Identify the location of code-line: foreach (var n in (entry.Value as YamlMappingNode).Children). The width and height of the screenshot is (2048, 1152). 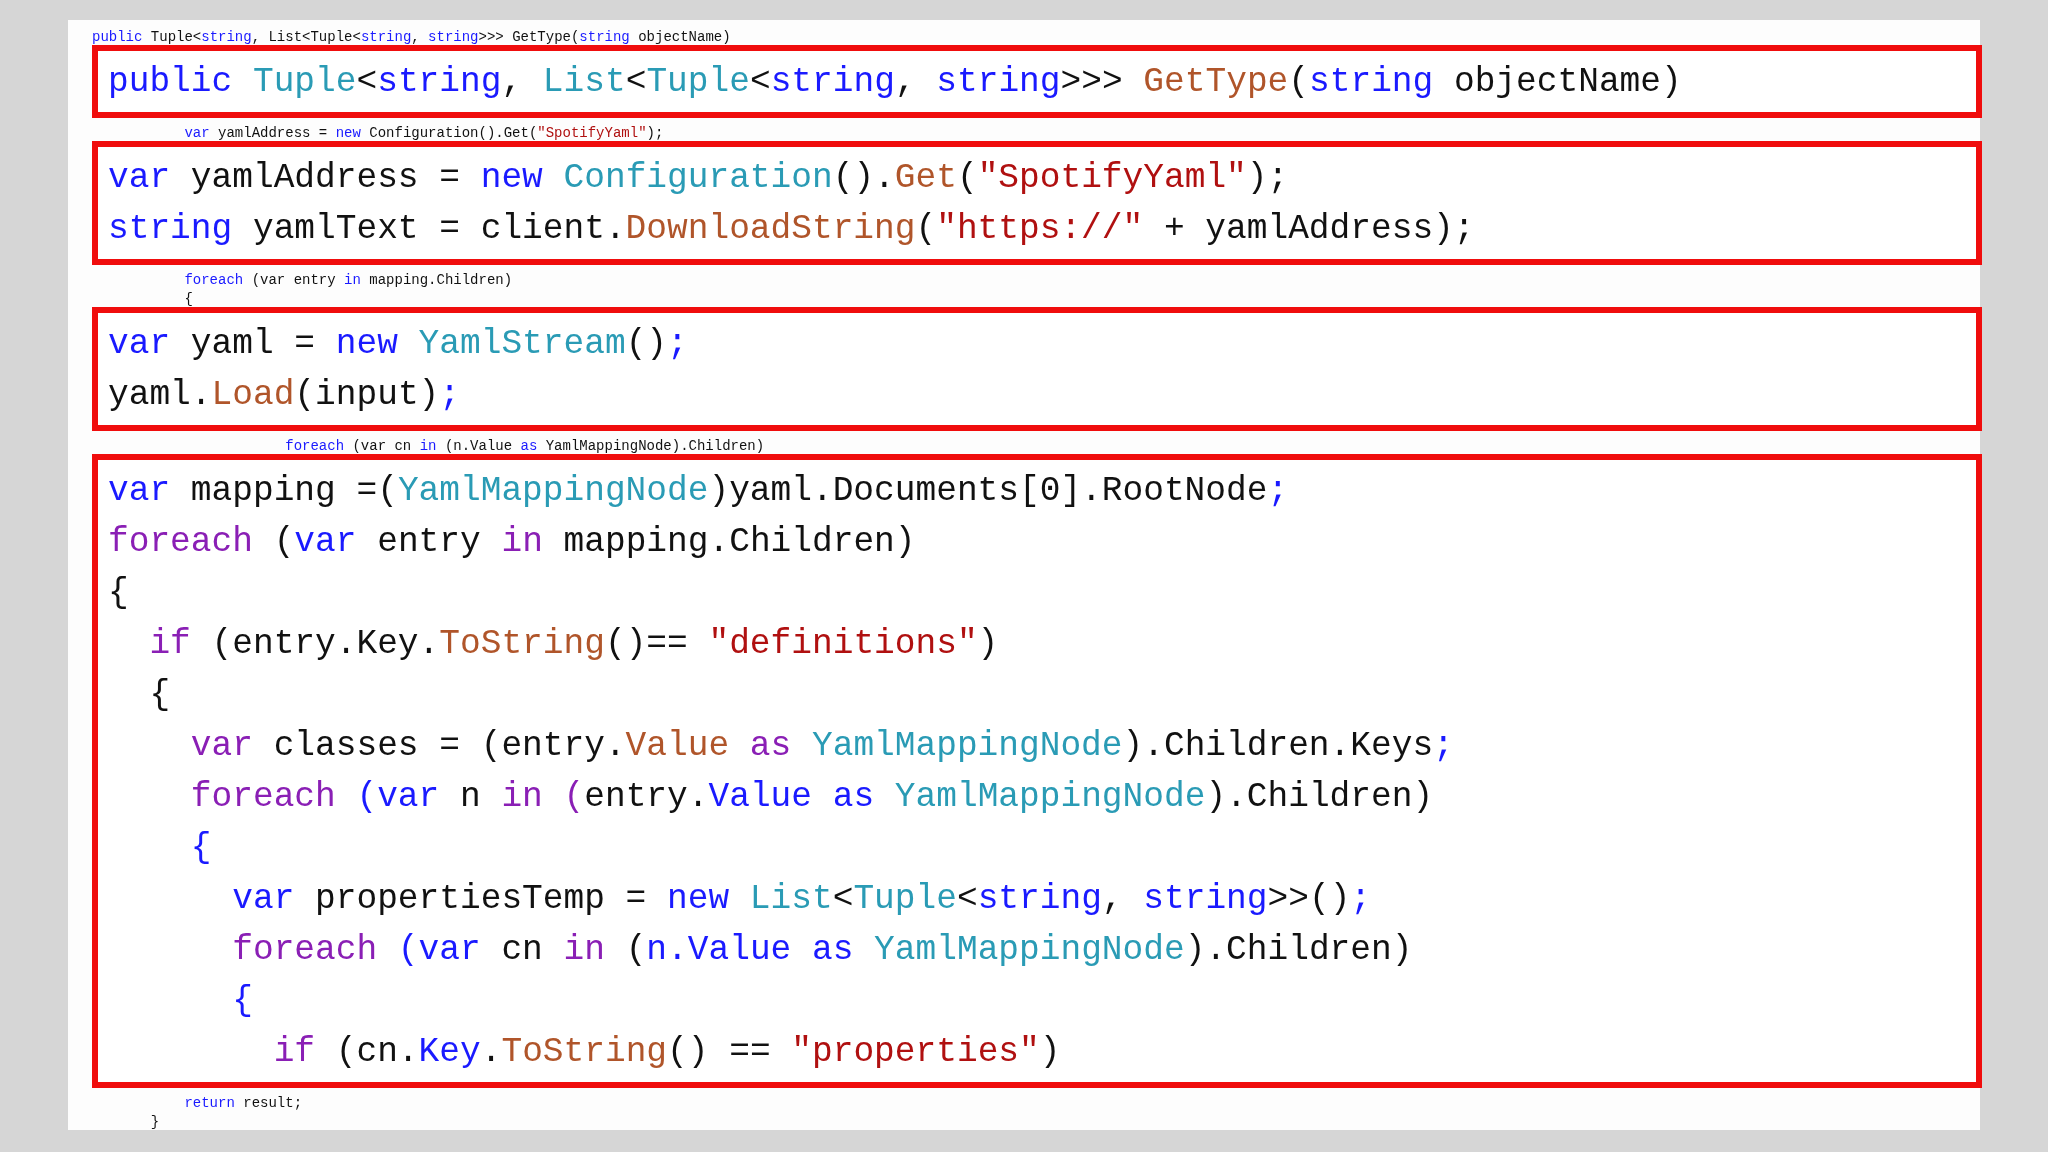
(811, 797).